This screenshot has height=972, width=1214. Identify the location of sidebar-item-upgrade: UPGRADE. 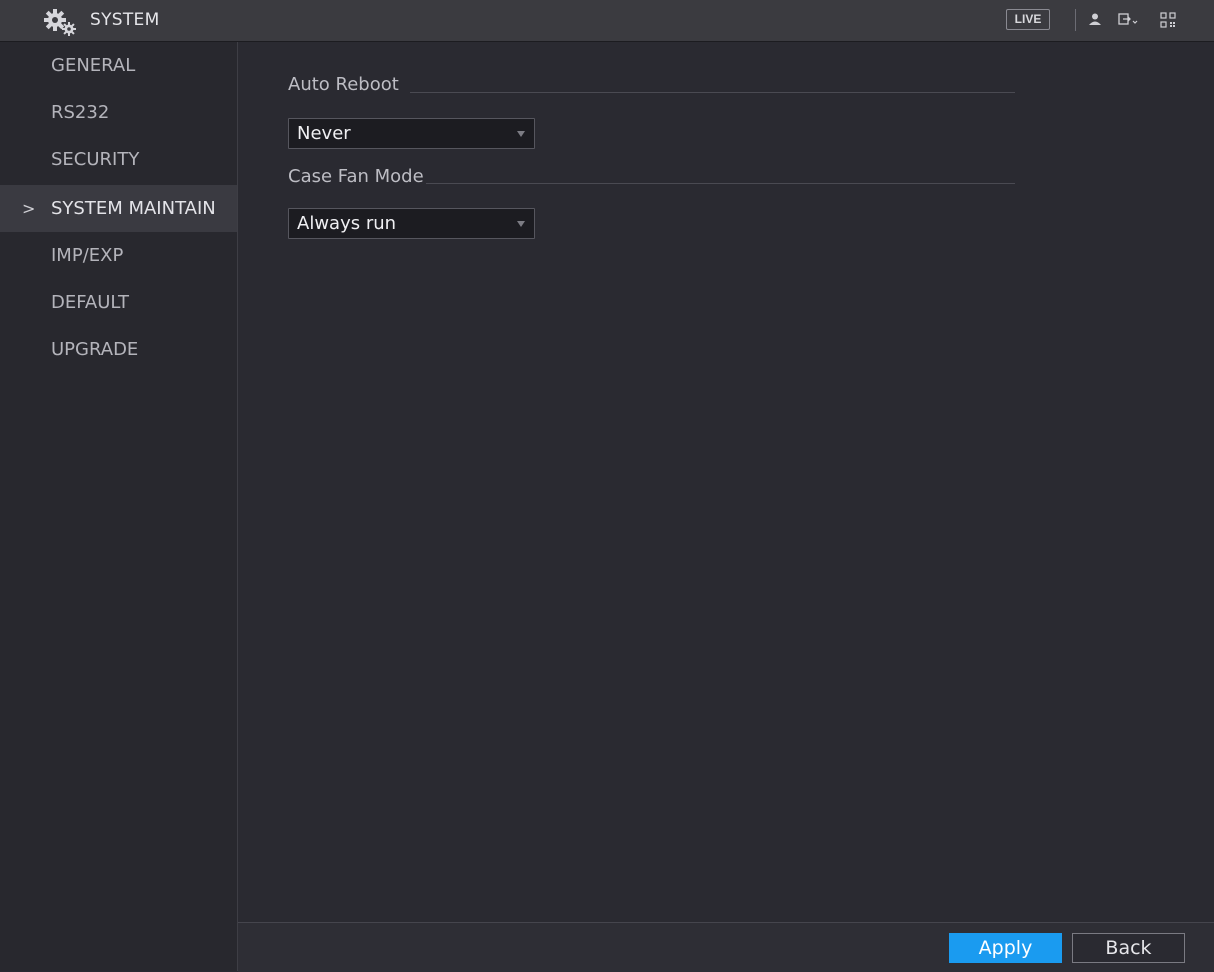
(118, 349).